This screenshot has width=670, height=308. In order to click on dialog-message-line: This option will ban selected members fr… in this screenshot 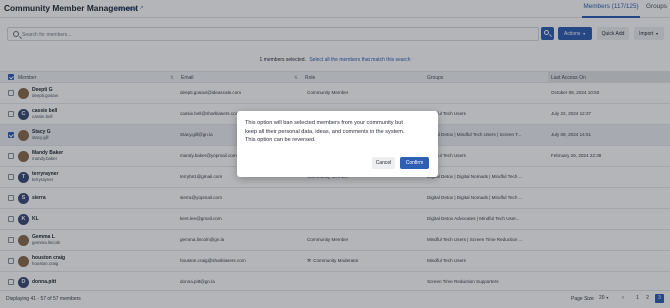, I will do `click(324, 123)`.